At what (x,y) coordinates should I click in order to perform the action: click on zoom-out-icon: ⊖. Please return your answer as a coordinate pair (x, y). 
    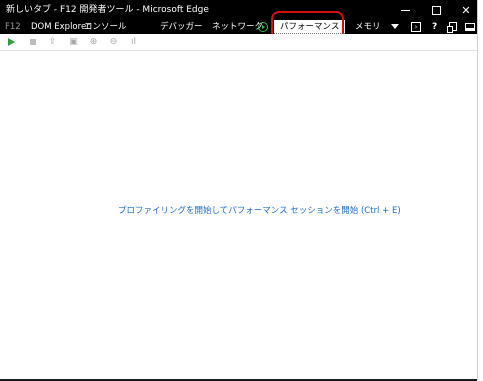
    Looking at the image, I should click on (113, 42).